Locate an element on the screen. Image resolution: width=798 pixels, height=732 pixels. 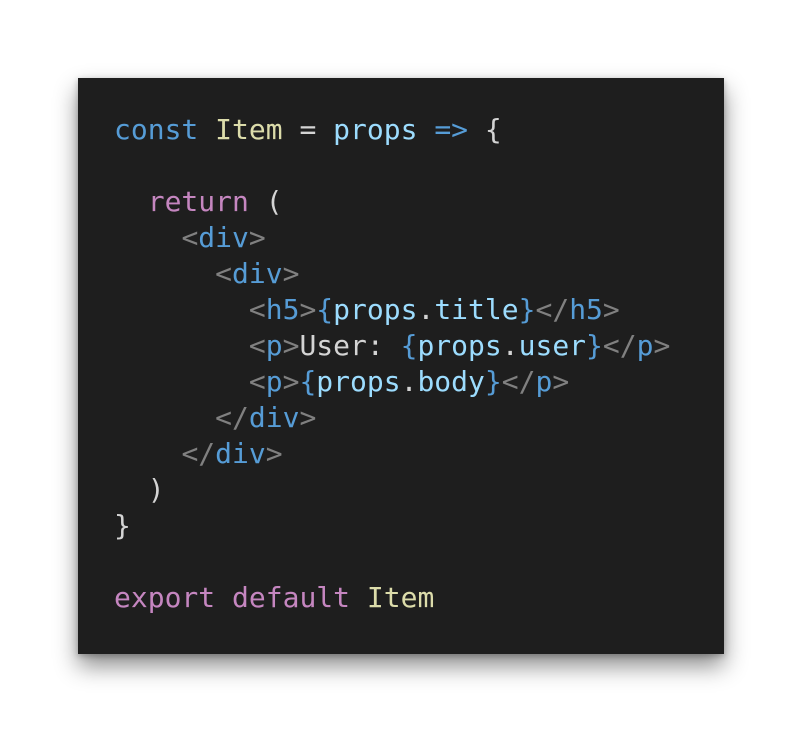
code-line: <p>User: {props.user}</p> is located at coordinates (392, 346).